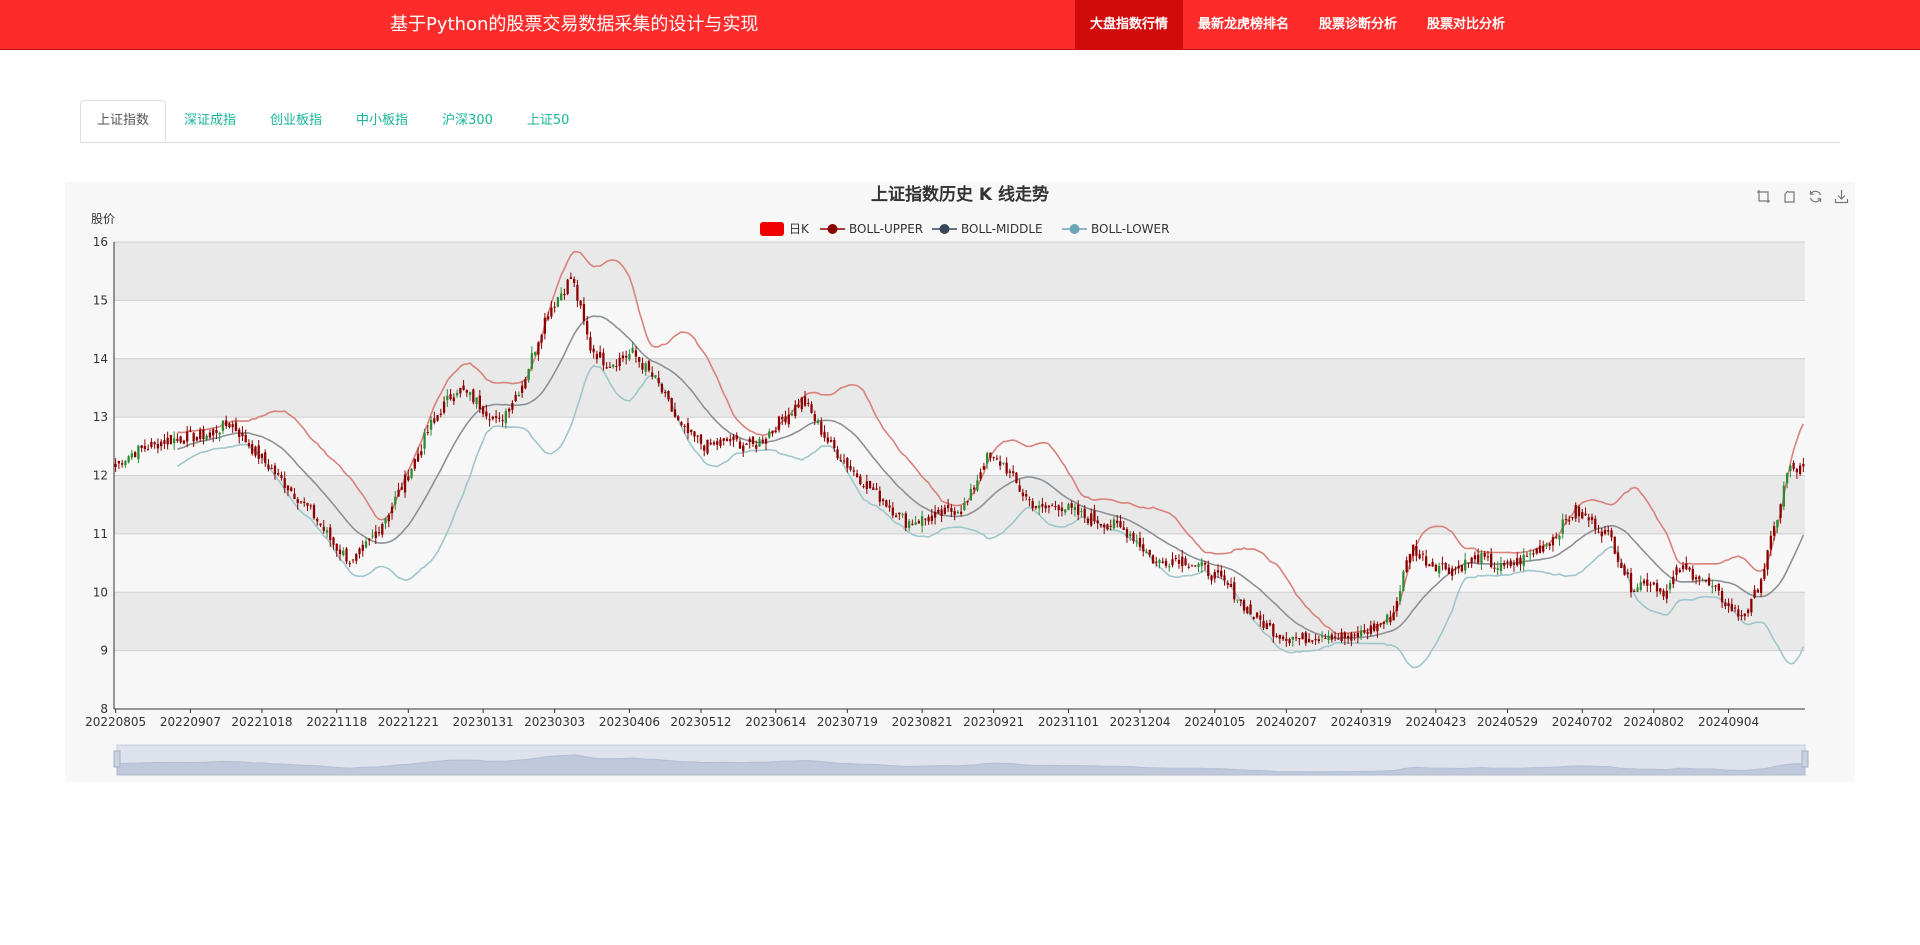 The width and height of the screenshot is (1920, 945). Describe the element at coordinates (123, 121) in the screenshot. I see `tab-shanghai-index: 上证指数` at that location.